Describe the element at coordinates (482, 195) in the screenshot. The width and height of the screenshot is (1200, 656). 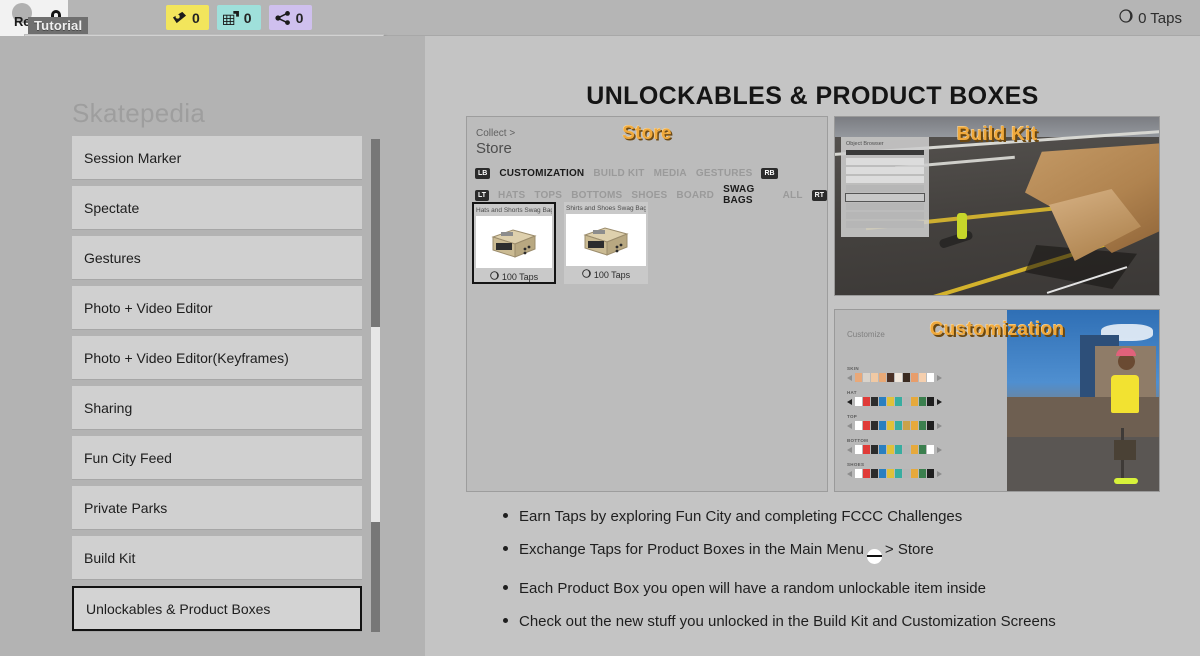
I see `bumper-lt-icon: LT` at that location.